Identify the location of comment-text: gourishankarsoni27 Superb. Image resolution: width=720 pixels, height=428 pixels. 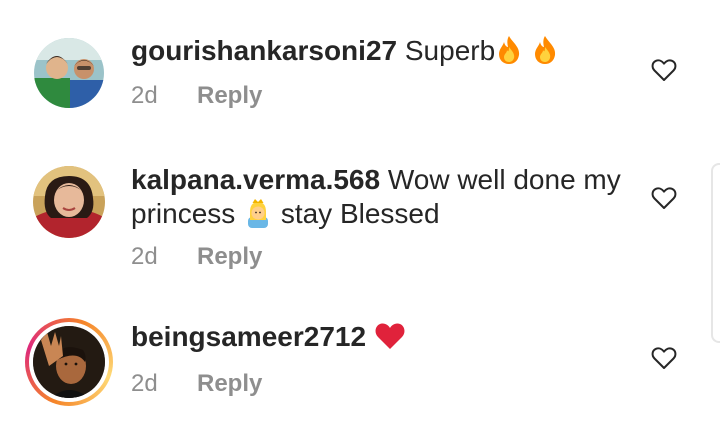
(345, 53).